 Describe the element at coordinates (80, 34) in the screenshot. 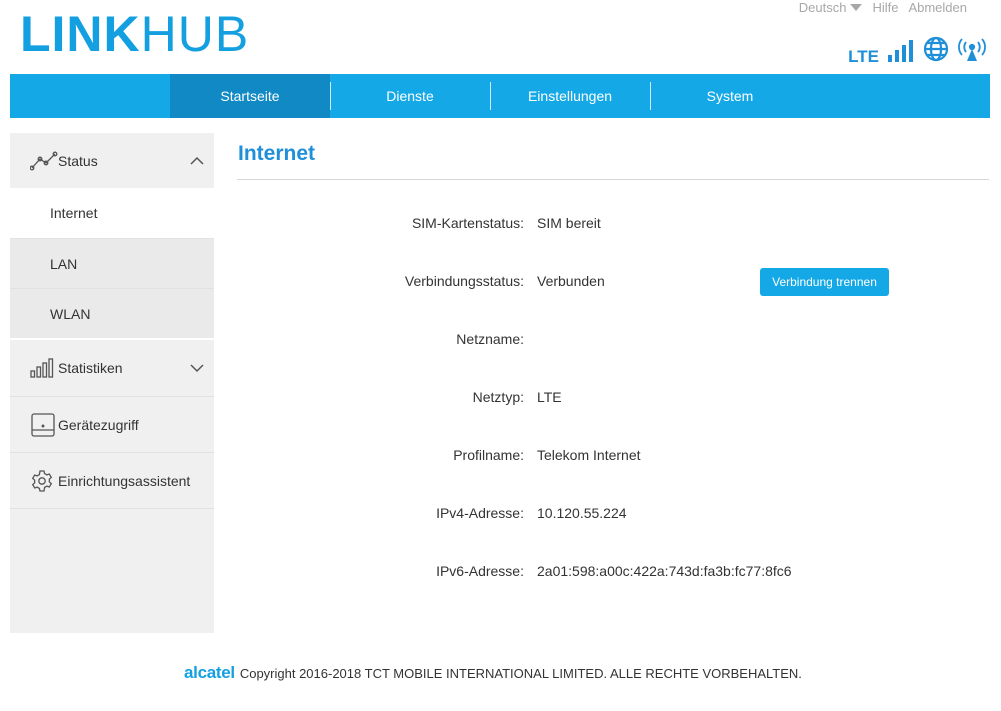

I see `logo-bold-part: LINK` at that location.